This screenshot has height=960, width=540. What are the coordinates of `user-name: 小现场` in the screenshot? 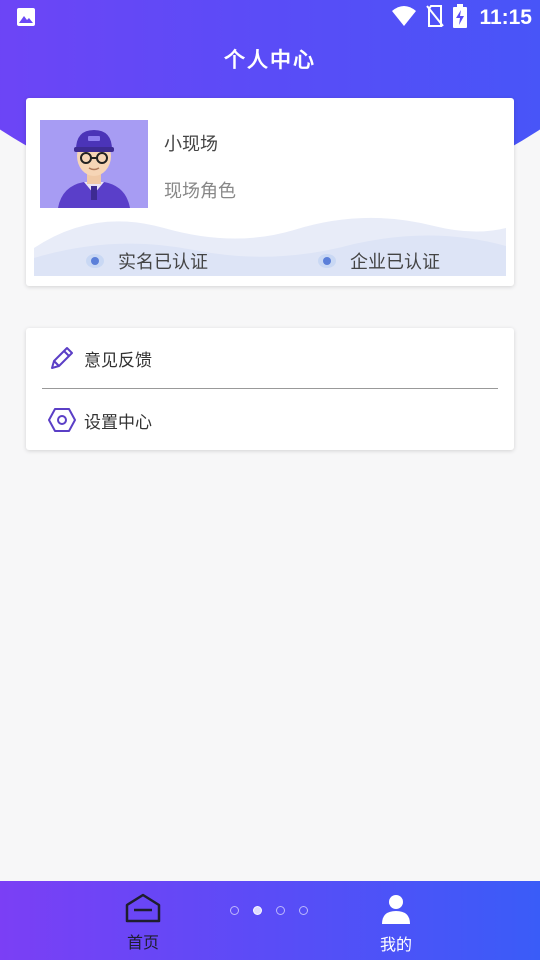 It's located at (191, 144).